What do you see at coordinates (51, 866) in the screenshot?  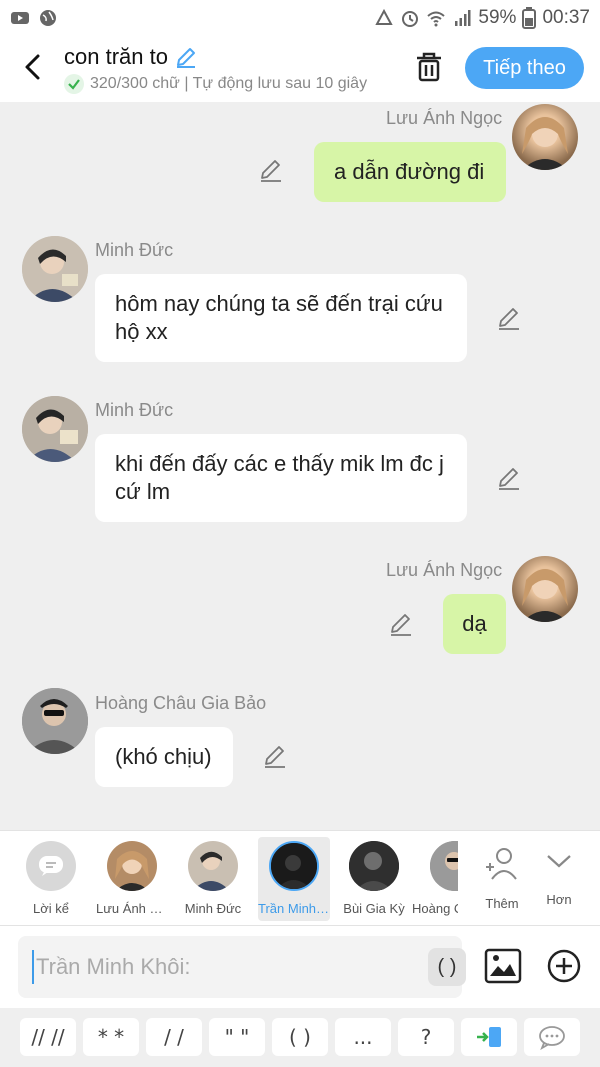 I see `narrator-icon` at bounding box center [51, 866].